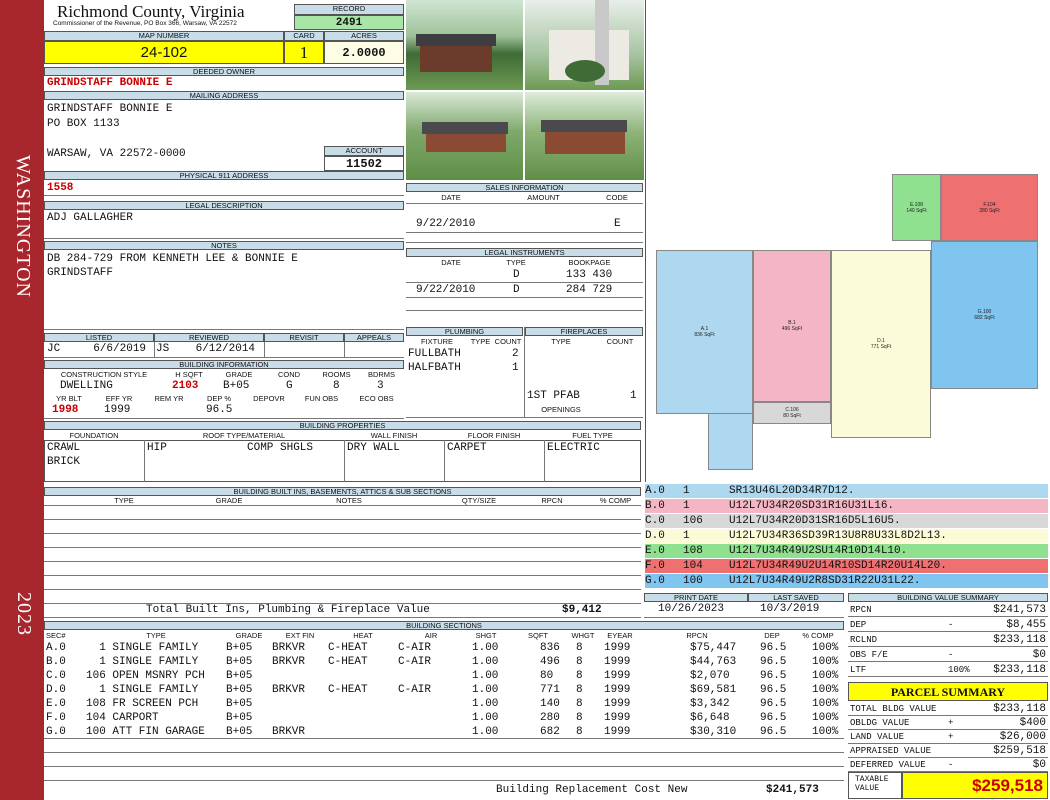 The width and height of the screenshot is (1050, 800). Describe the element at coordinates (948, 709) in the screenshot. I see `parcel-row: TOTAL BLDG VALUE $233,118` at that location.